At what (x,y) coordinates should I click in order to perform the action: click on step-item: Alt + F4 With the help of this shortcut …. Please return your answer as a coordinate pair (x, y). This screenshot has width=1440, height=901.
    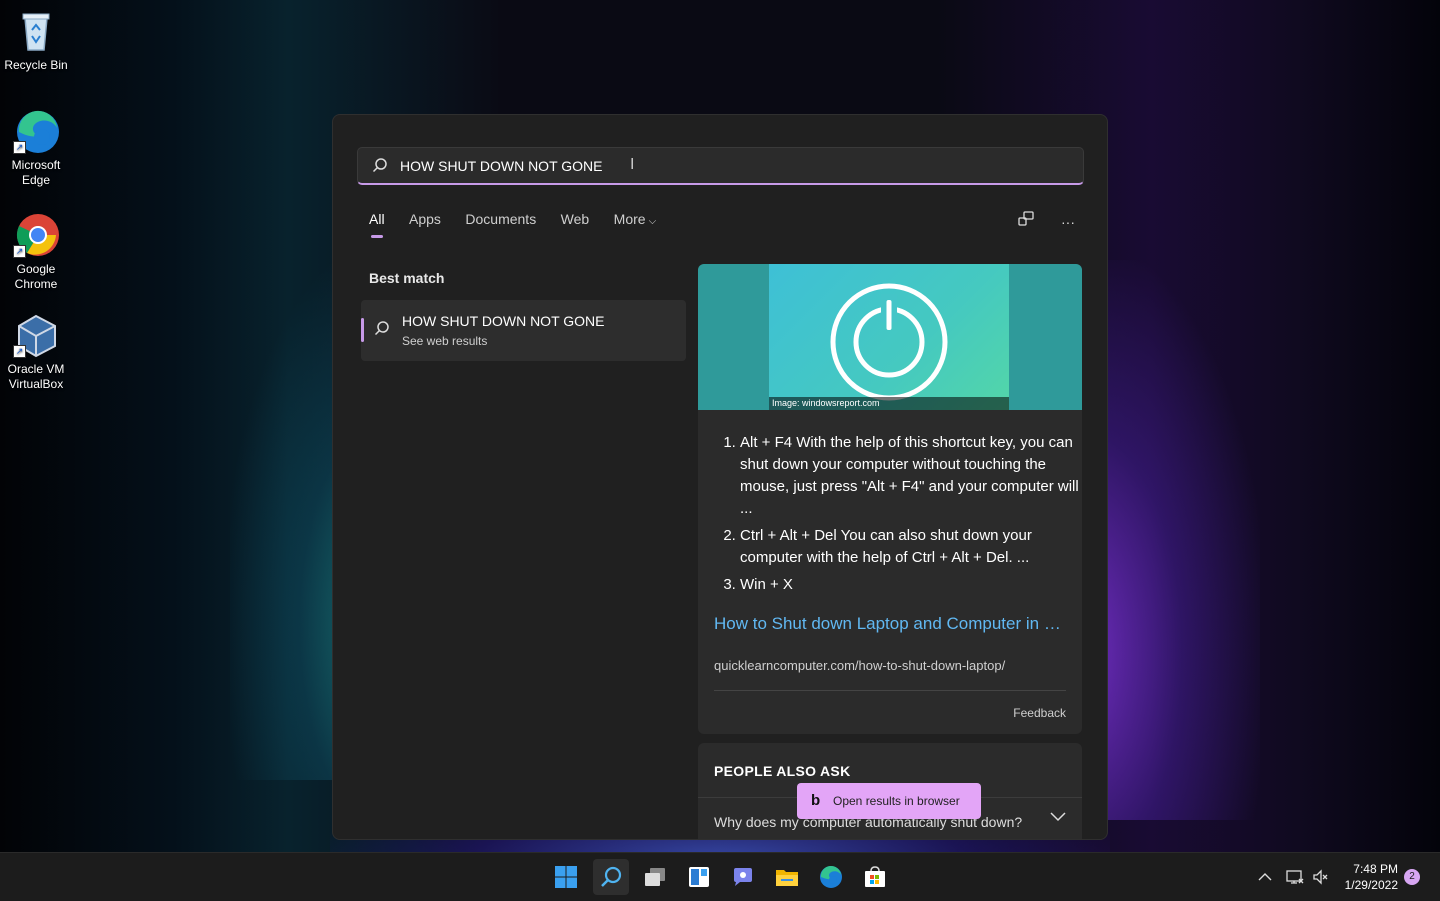
    Looking at the image, I should click on (910, 476).